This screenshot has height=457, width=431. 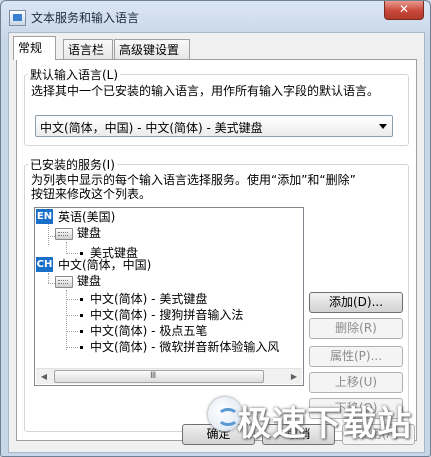 What do you see at coordinates (167, 315) in the screenshot?
I see `tree-node-label: 中文(简体) - 搜狗拼音输入法` at bounding box center [167, 315].